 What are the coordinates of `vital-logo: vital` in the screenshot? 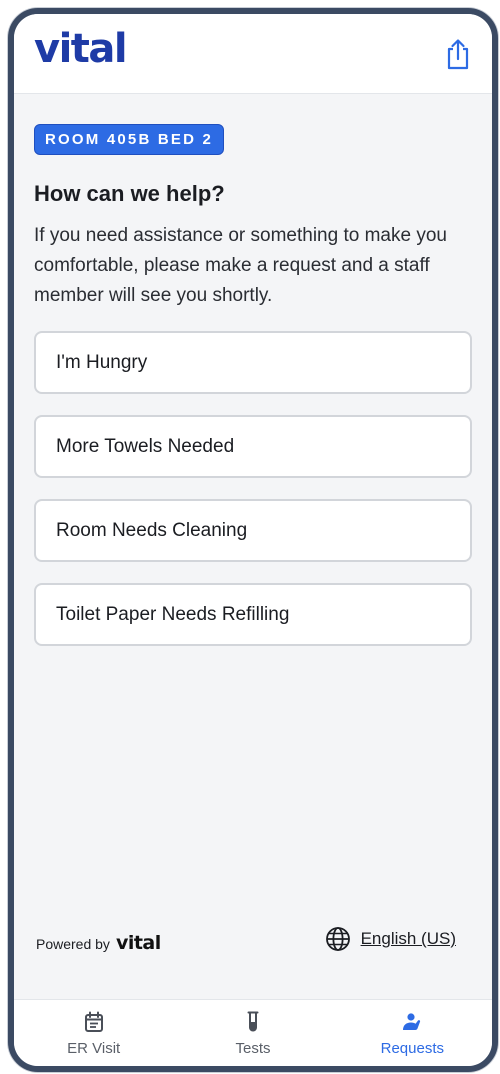 It's located at (81, 49).